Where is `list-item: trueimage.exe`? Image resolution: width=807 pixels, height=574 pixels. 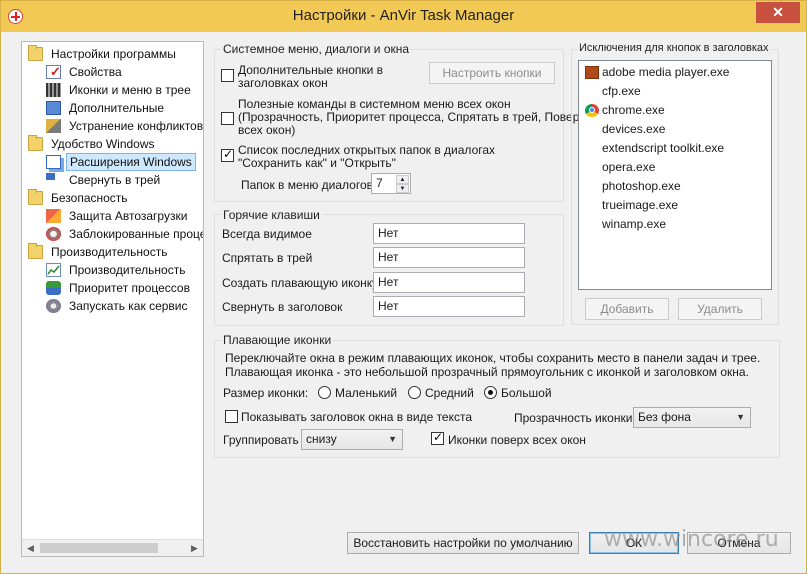
list-item: trueimage.exe is located at coordinates (675, 205).